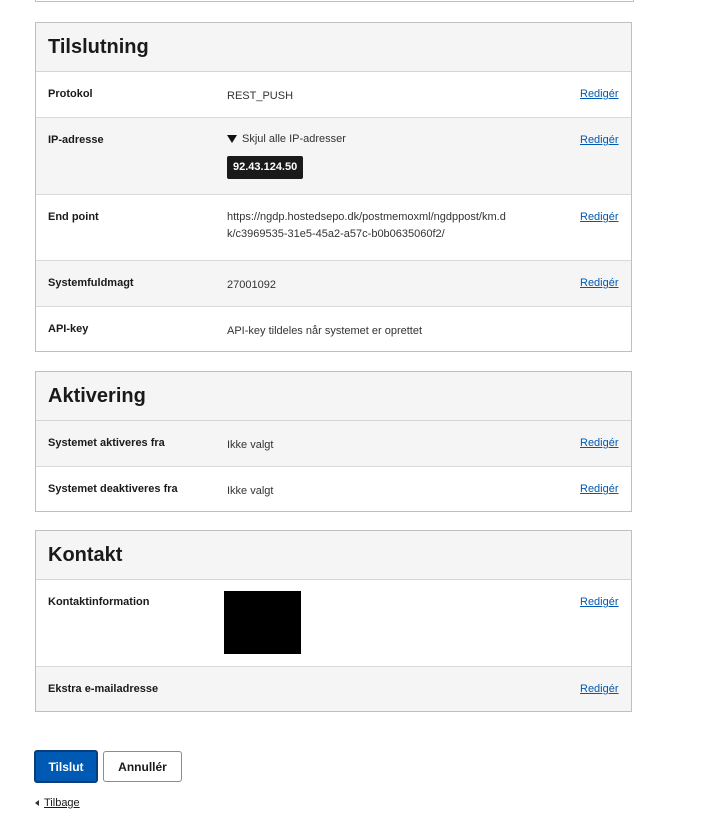  What do you see at coordinates (599, 140) in the screenshot?
I see `edit-ip-address-link: Redigér` at bounding box center [599, 140].